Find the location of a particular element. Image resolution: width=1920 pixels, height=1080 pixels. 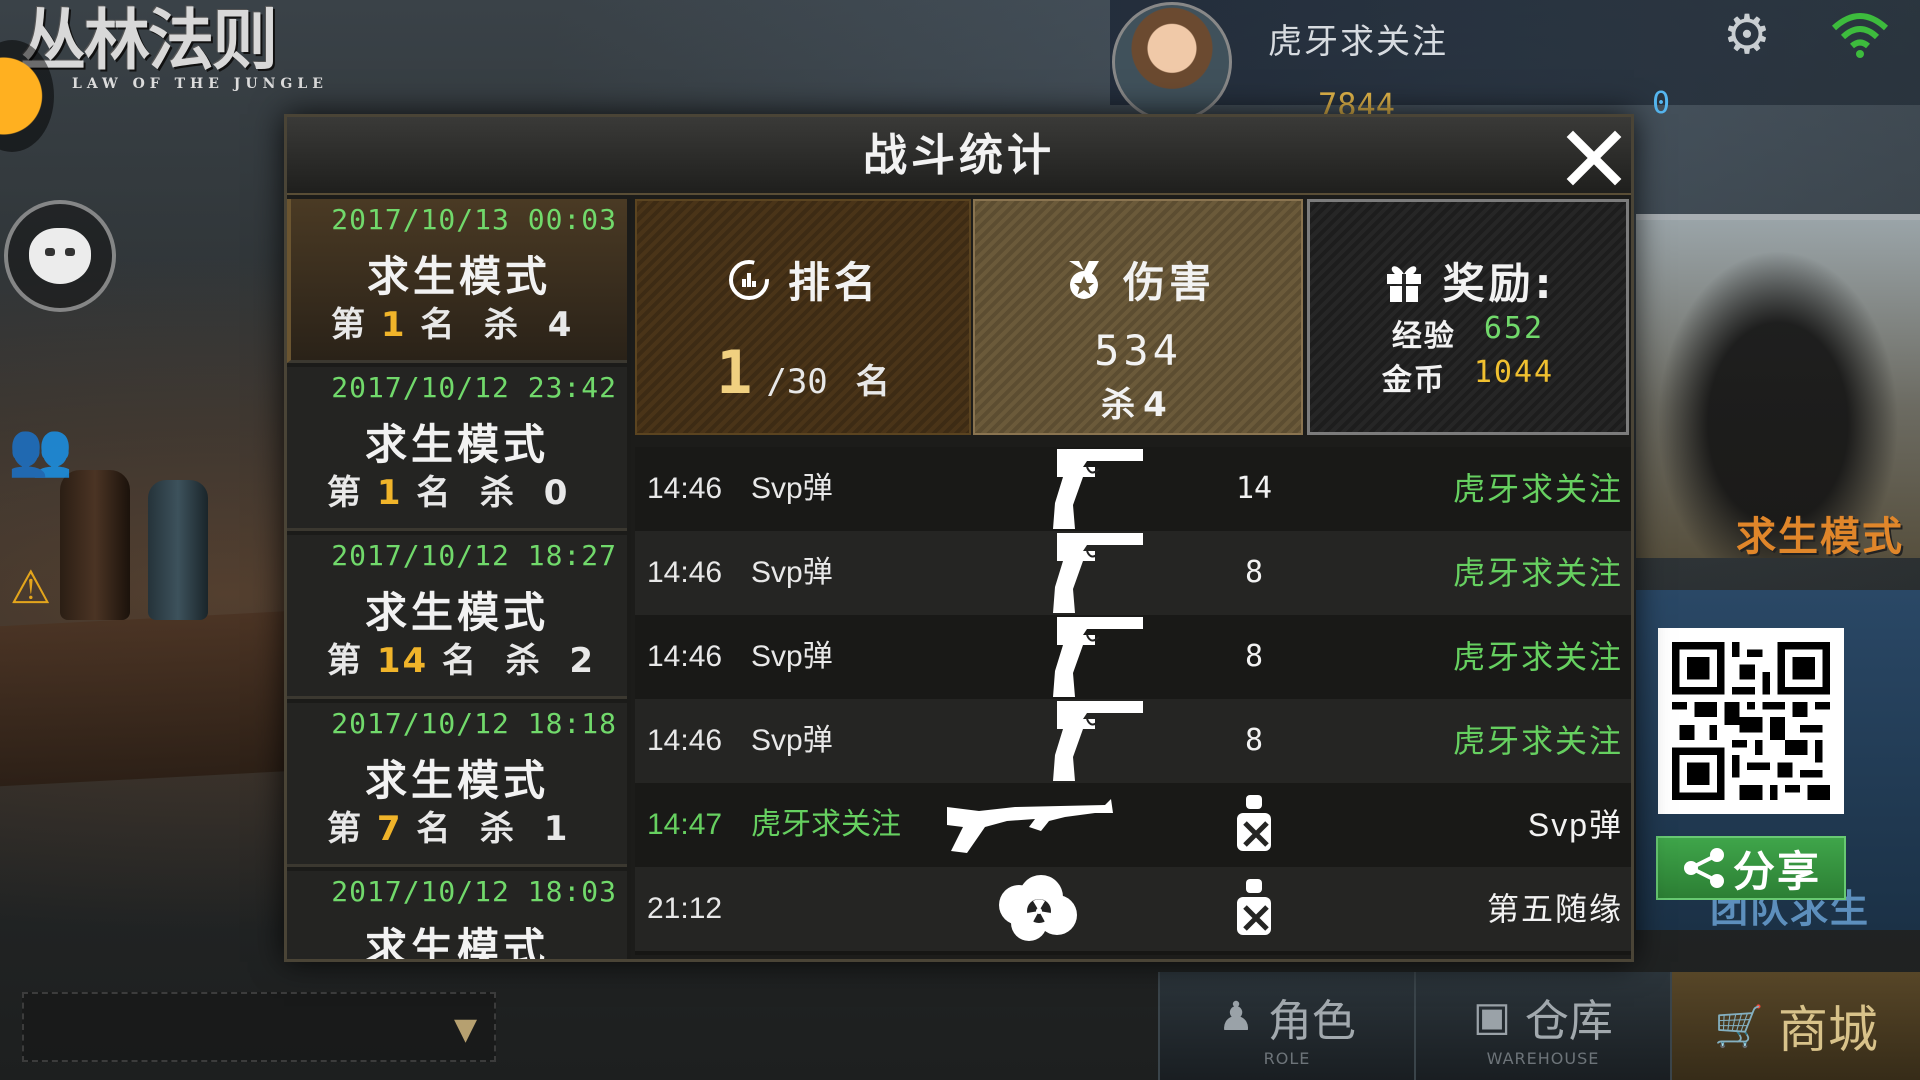

share-button: 分享 is located at coordinates (1751, 868).